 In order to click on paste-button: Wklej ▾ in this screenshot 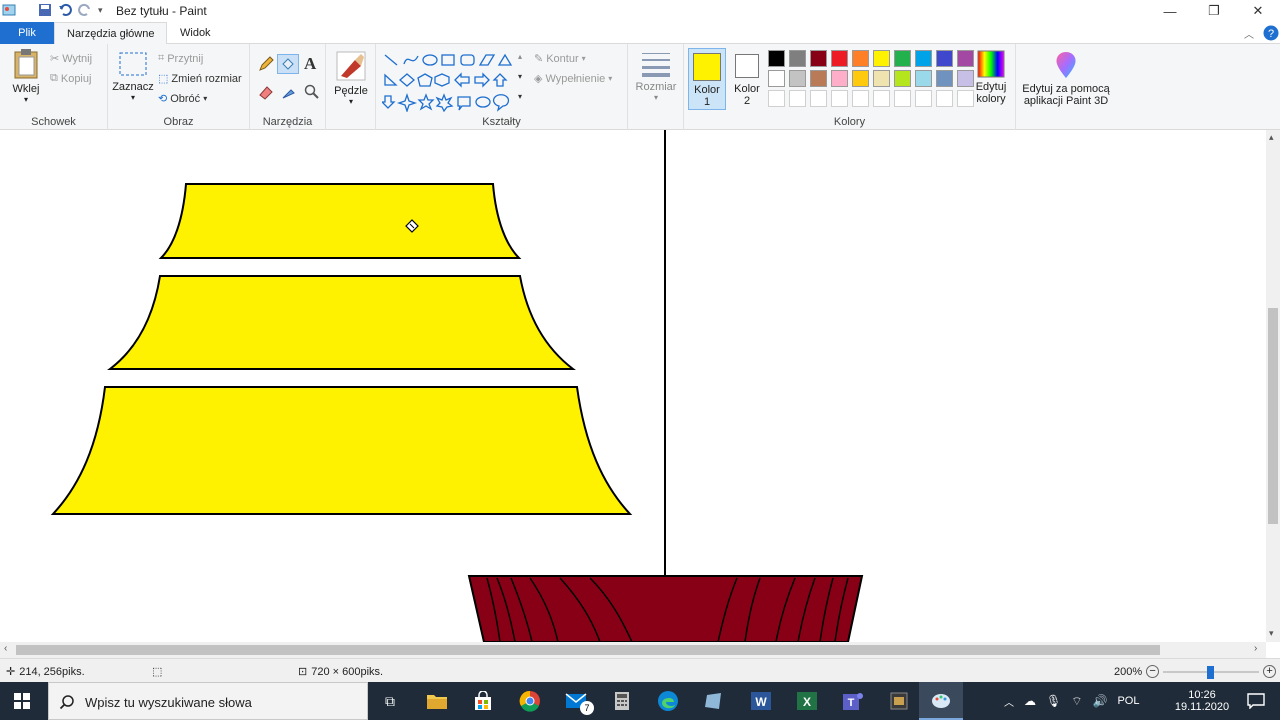, I will do `click(26, 76)`.